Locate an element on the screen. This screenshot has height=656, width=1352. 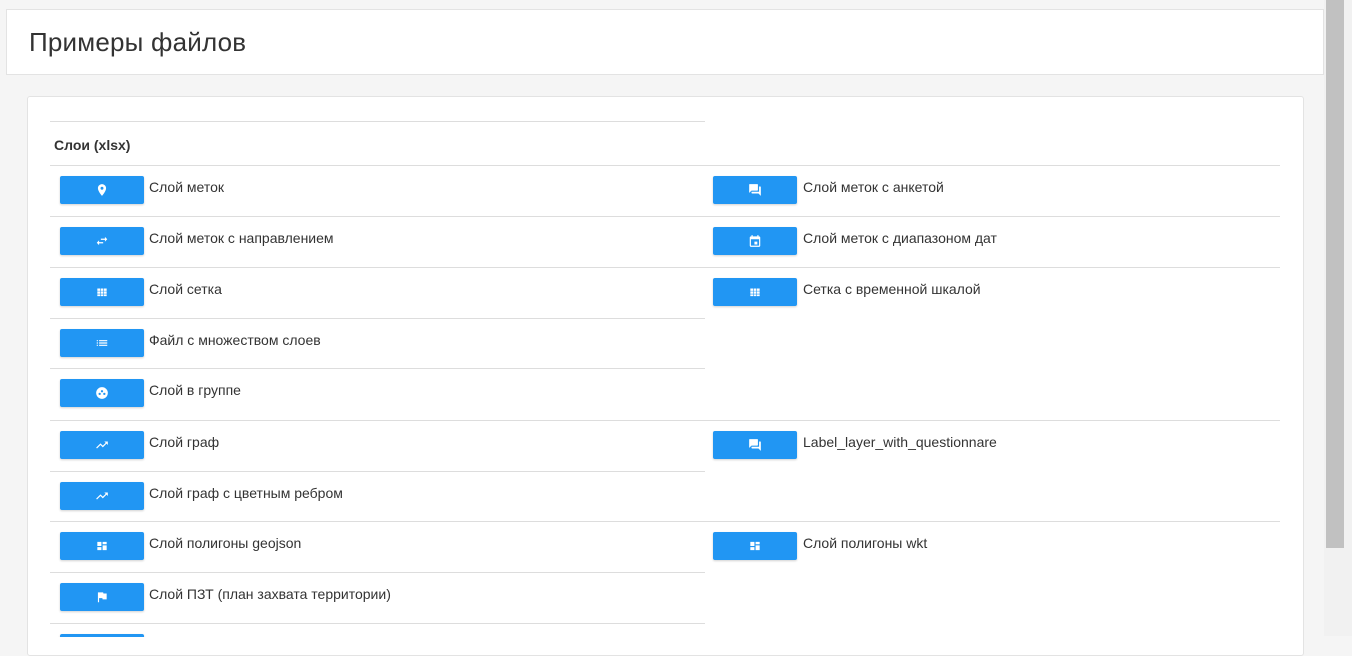
file-label: Сетка с временной шкалой is located at coordinates (892, 289).